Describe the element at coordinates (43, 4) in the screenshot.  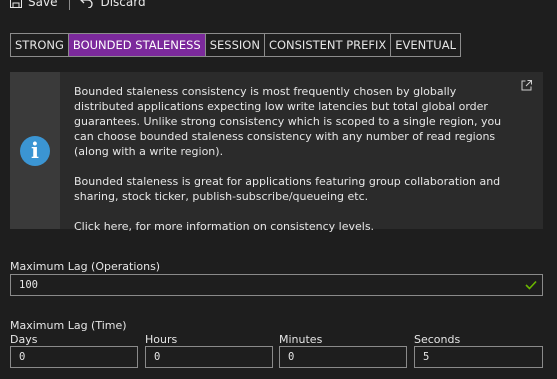
I see `save-label: Save` at that location.